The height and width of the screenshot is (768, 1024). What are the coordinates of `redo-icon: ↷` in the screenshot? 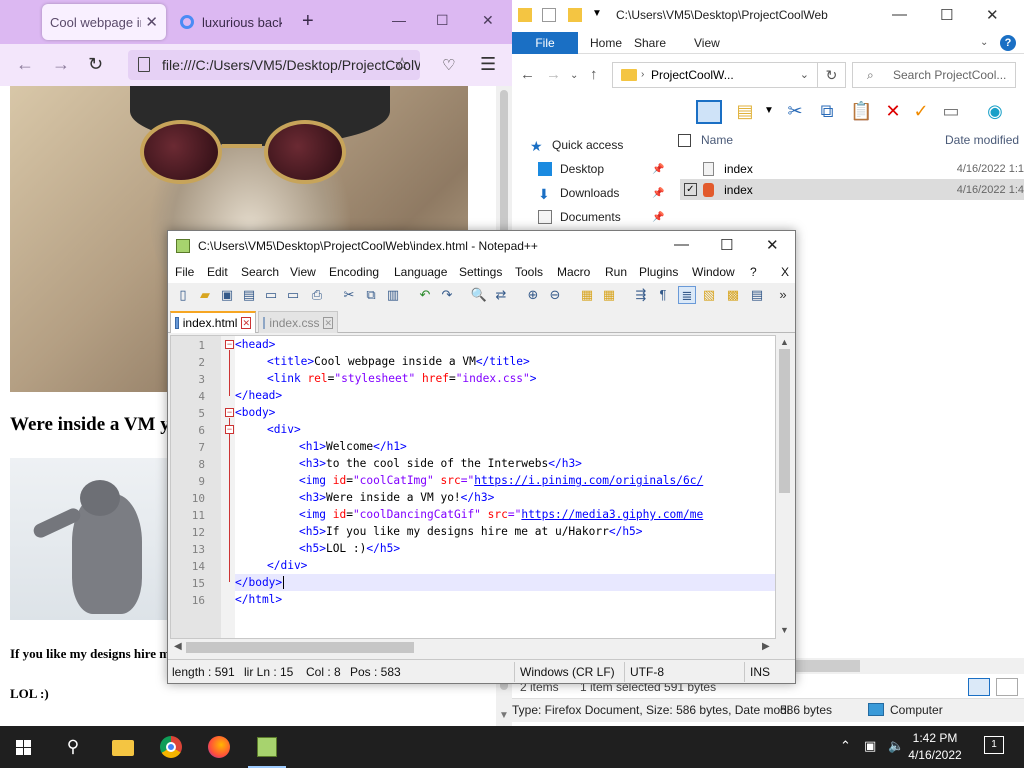 It's located at (447, 295).